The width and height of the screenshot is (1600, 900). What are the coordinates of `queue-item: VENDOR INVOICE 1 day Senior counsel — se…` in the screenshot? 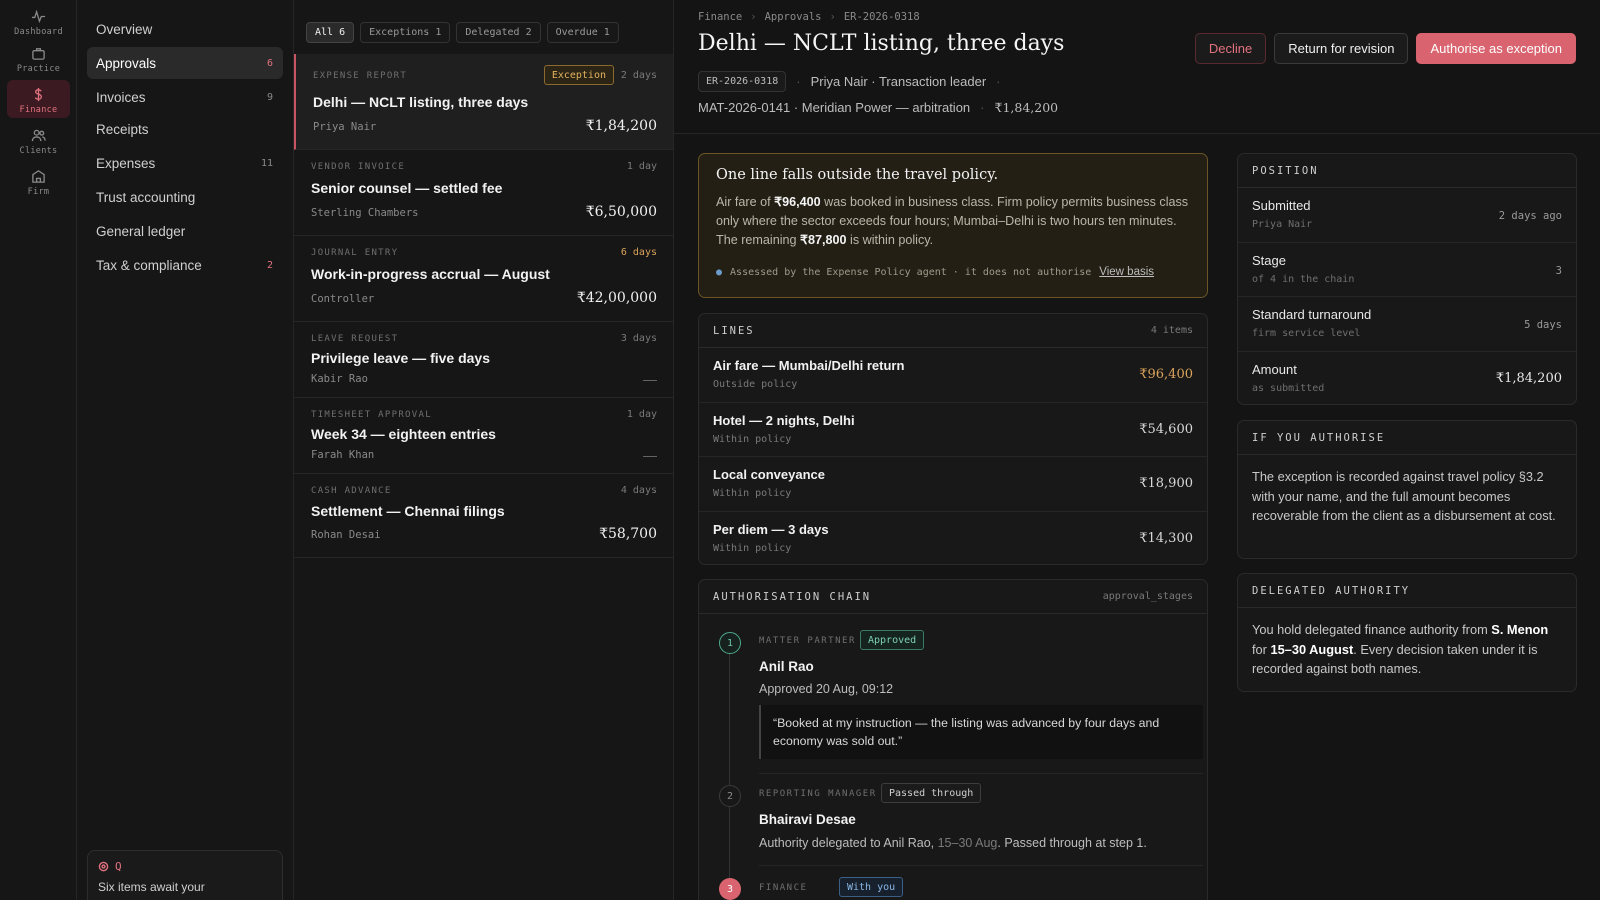 It's located at (483, 193).